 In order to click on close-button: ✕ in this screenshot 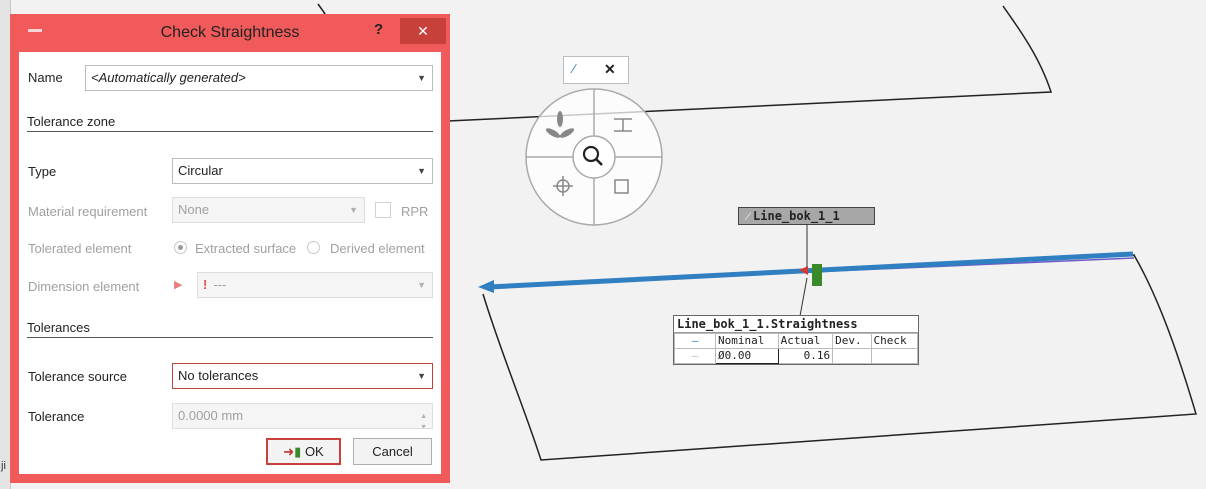, I will do `click(423, 31)`.